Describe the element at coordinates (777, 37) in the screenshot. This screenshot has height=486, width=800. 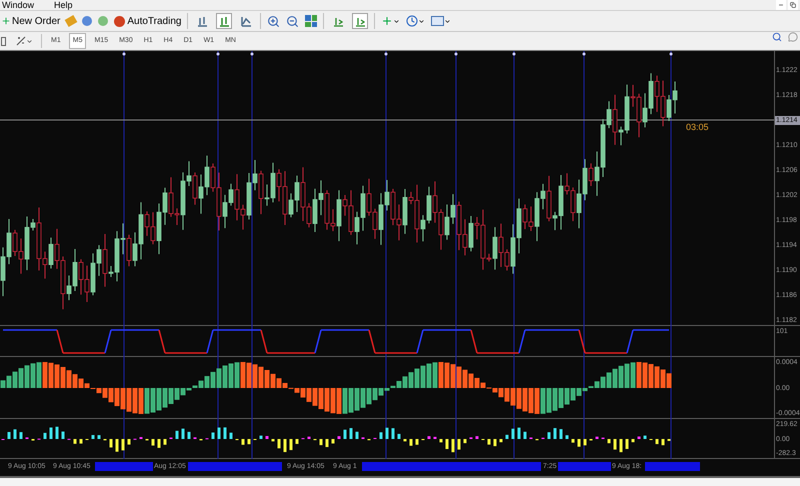
I see `search-icon` at that location.